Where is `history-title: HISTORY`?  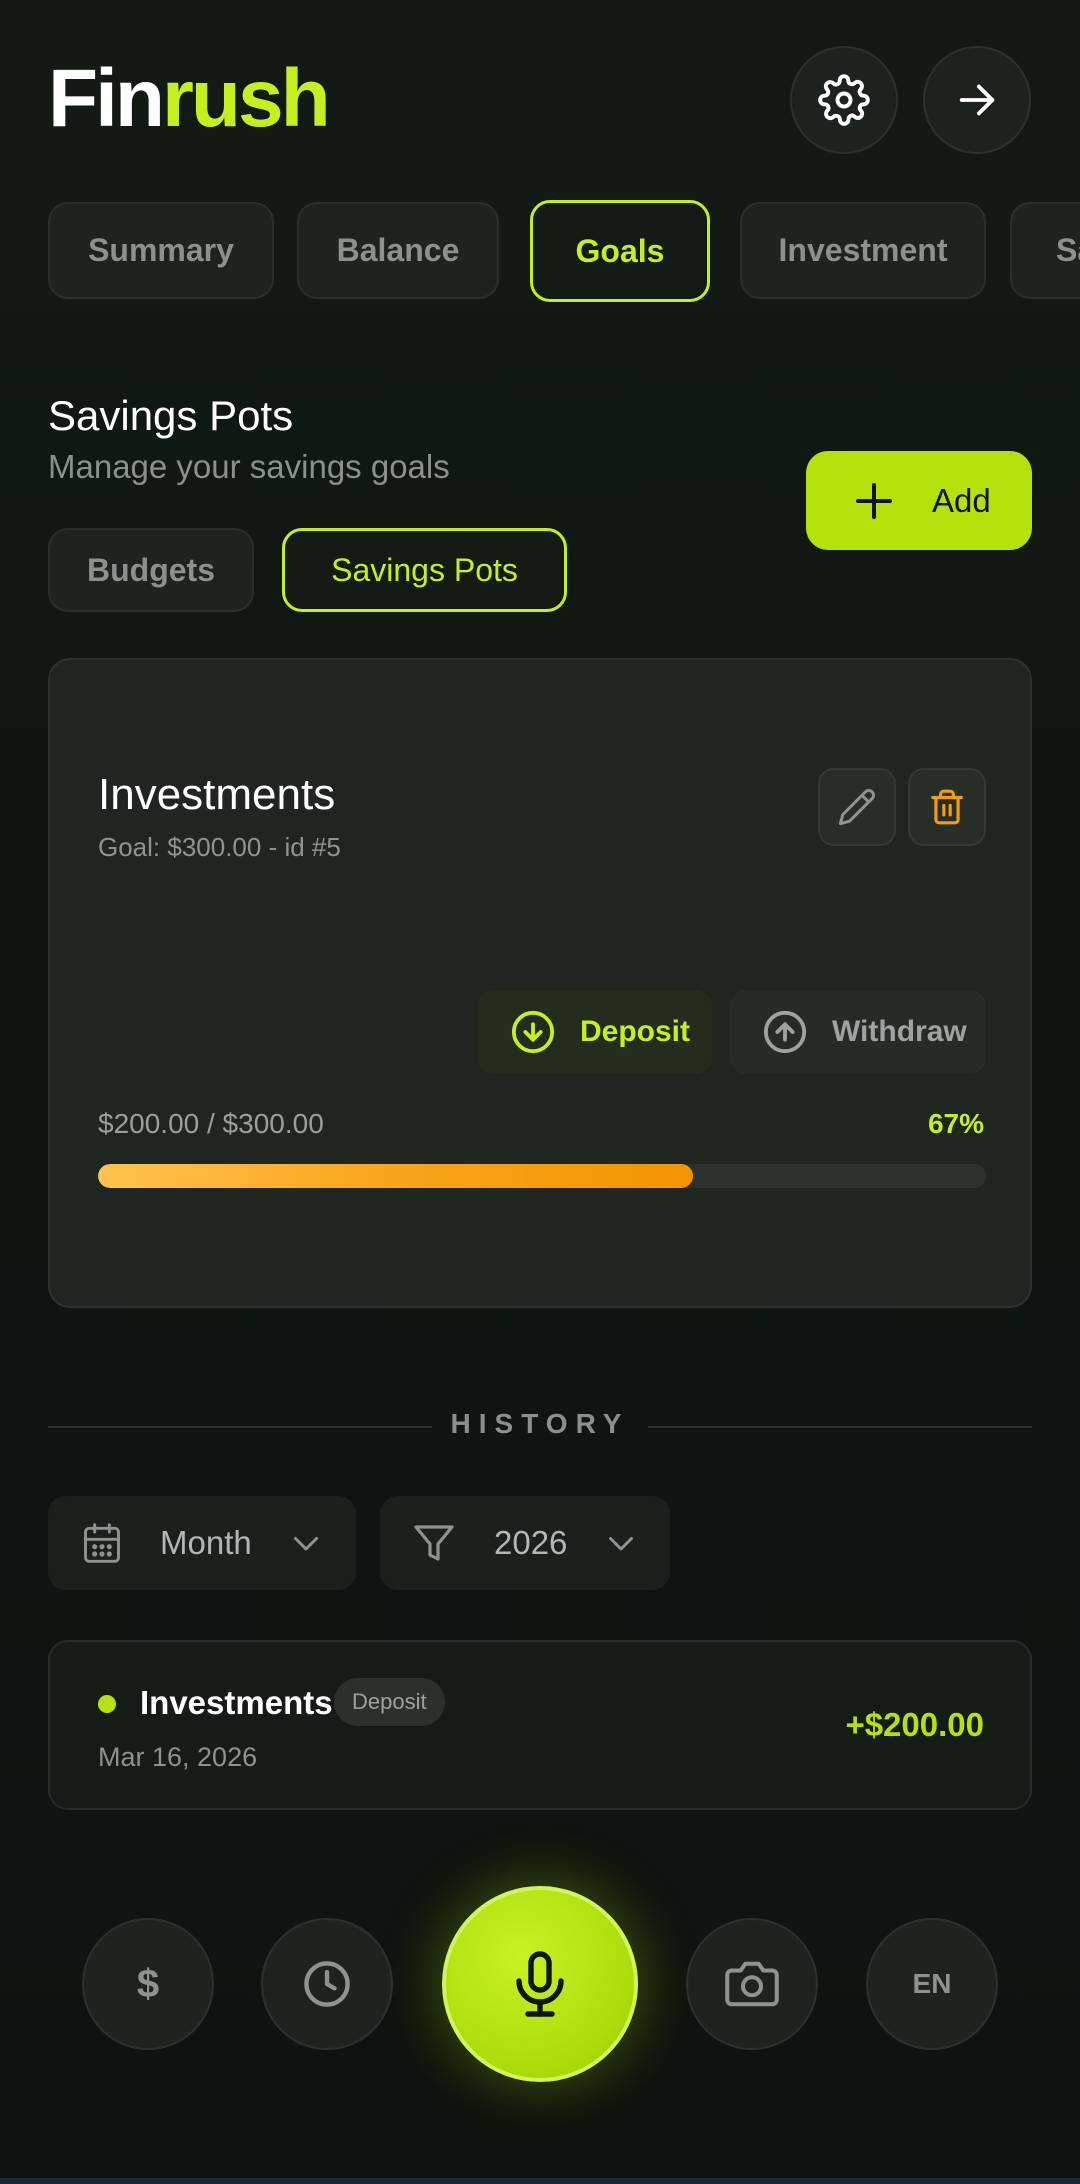
history-title: HISTORY is located at coordinates (540, 1423).